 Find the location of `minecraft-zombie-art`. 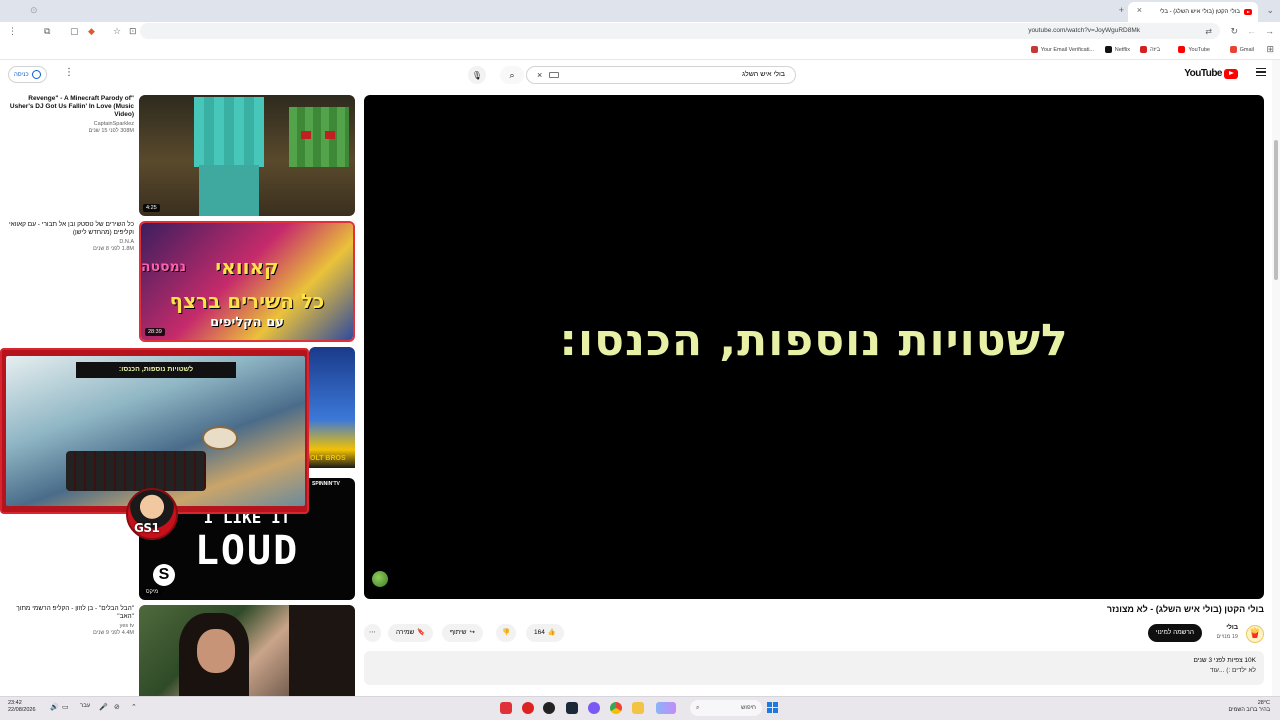

minecraft-zombie-art is located at coordinates (319, 137).